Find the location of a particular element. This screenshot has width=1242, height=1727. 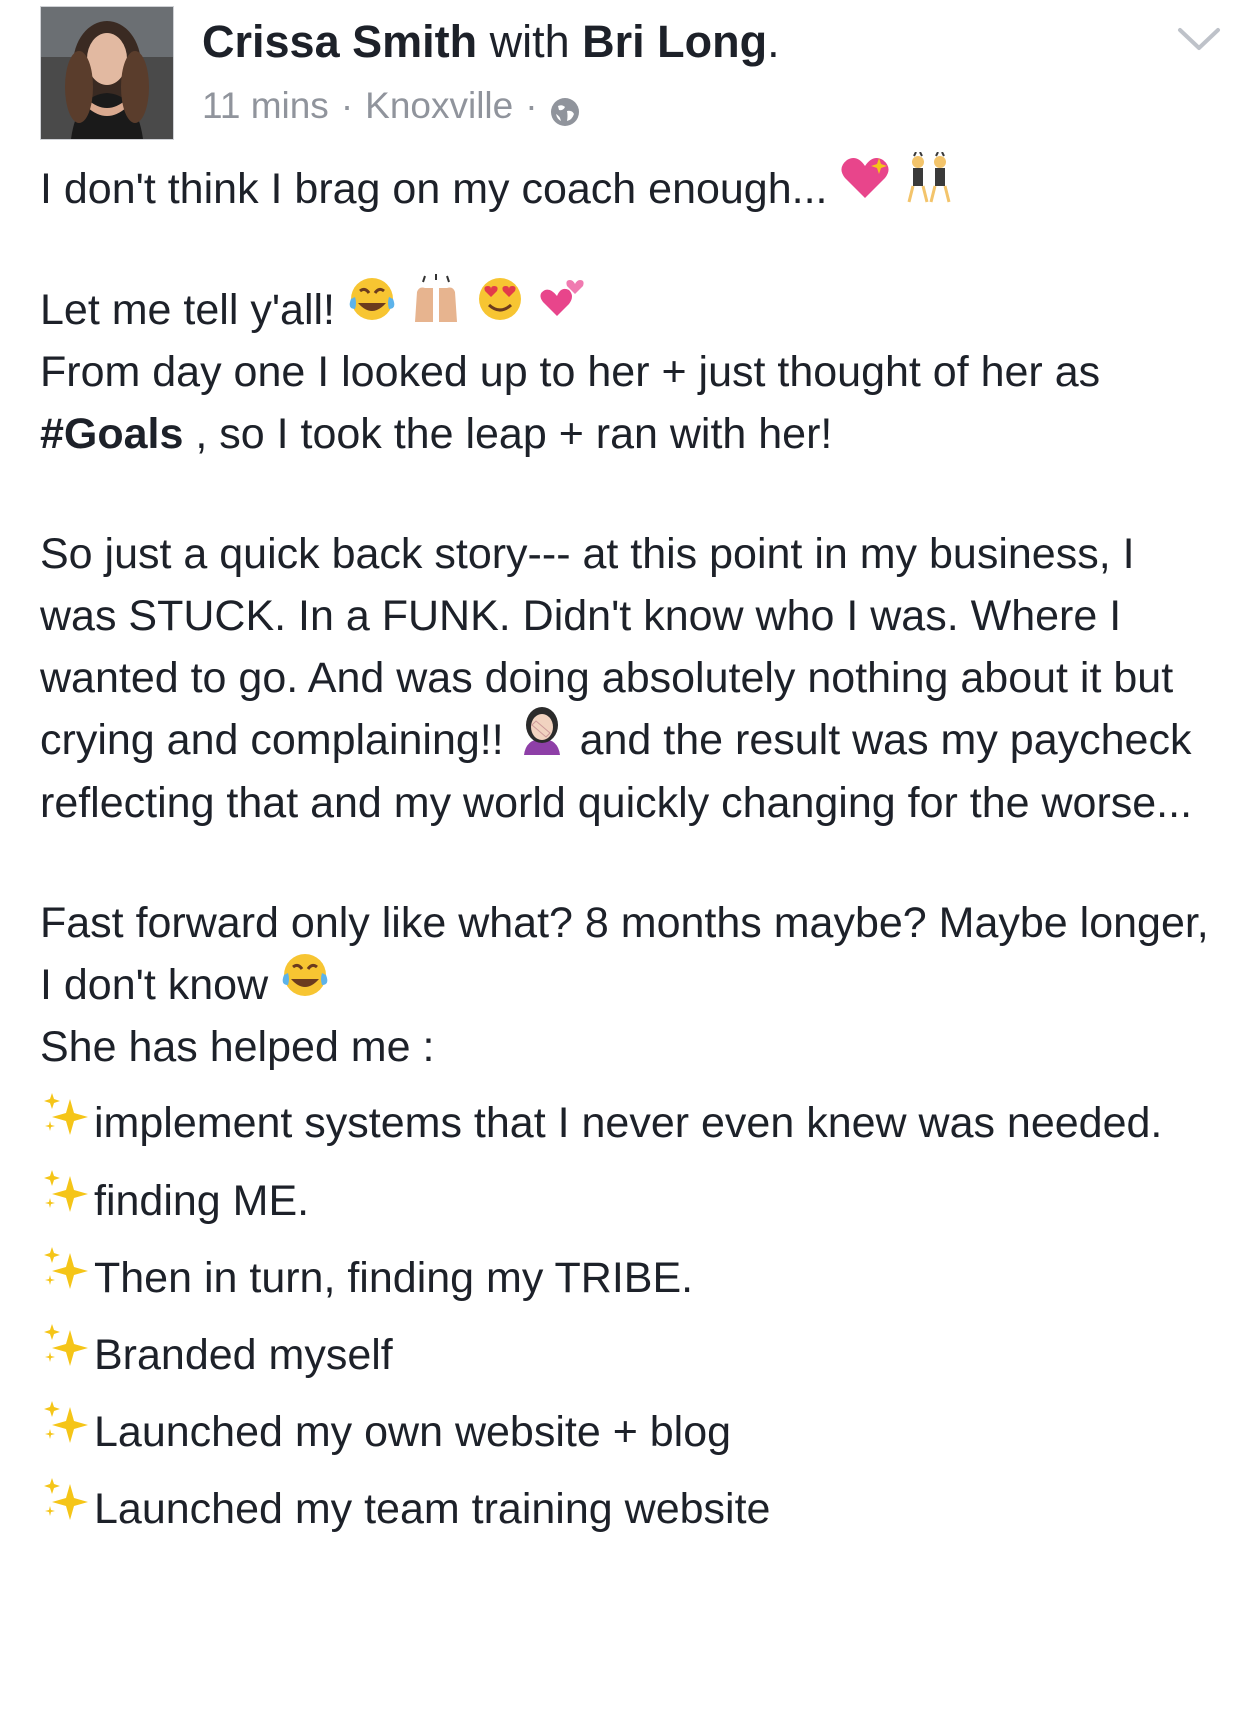

hashtag-link: #Goals is located at coordinates (111, 434).